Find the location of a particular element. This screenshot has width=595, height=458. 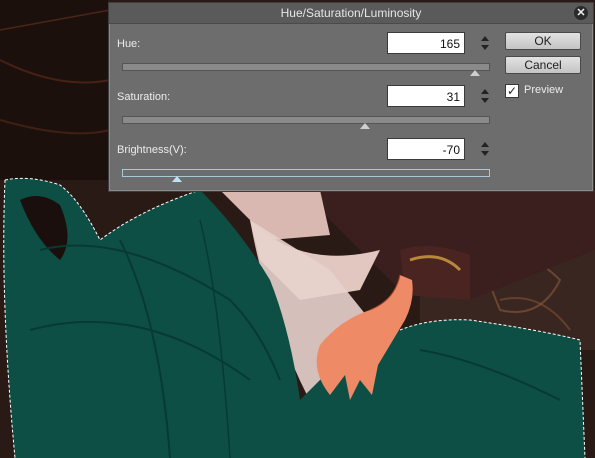

brightness-slider-thumb is located at coordinates (177, 179).